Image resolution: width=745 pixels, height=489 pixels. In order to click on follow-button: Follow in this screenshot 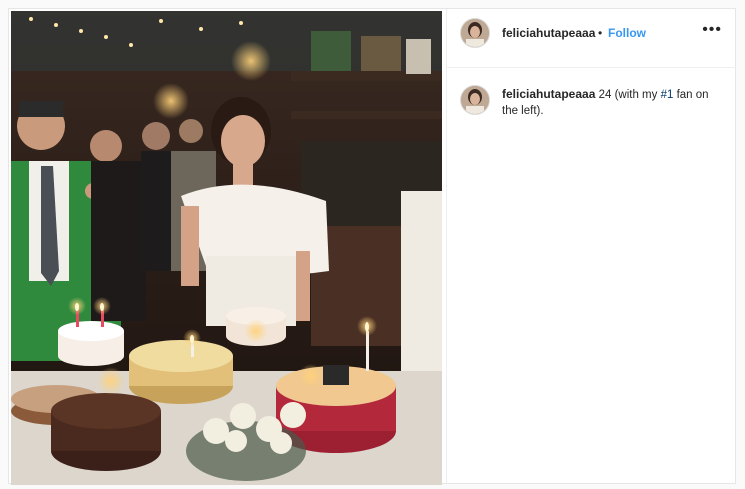, I will do `click(627, 33)`.